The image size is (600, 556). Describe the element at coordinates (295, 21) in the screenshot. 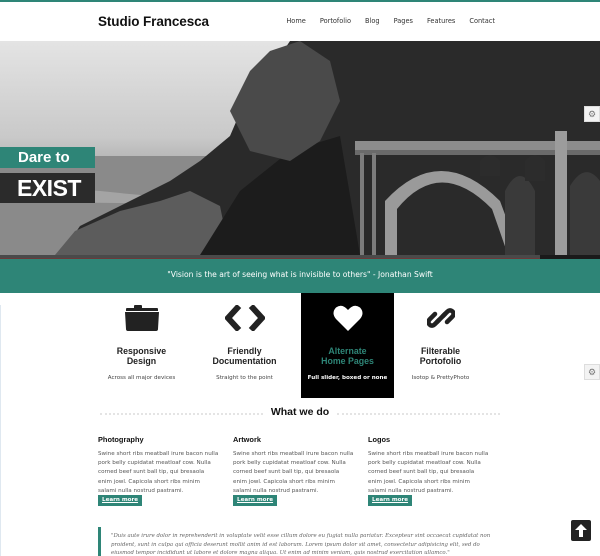

I see `nav-home: Home` at that location.